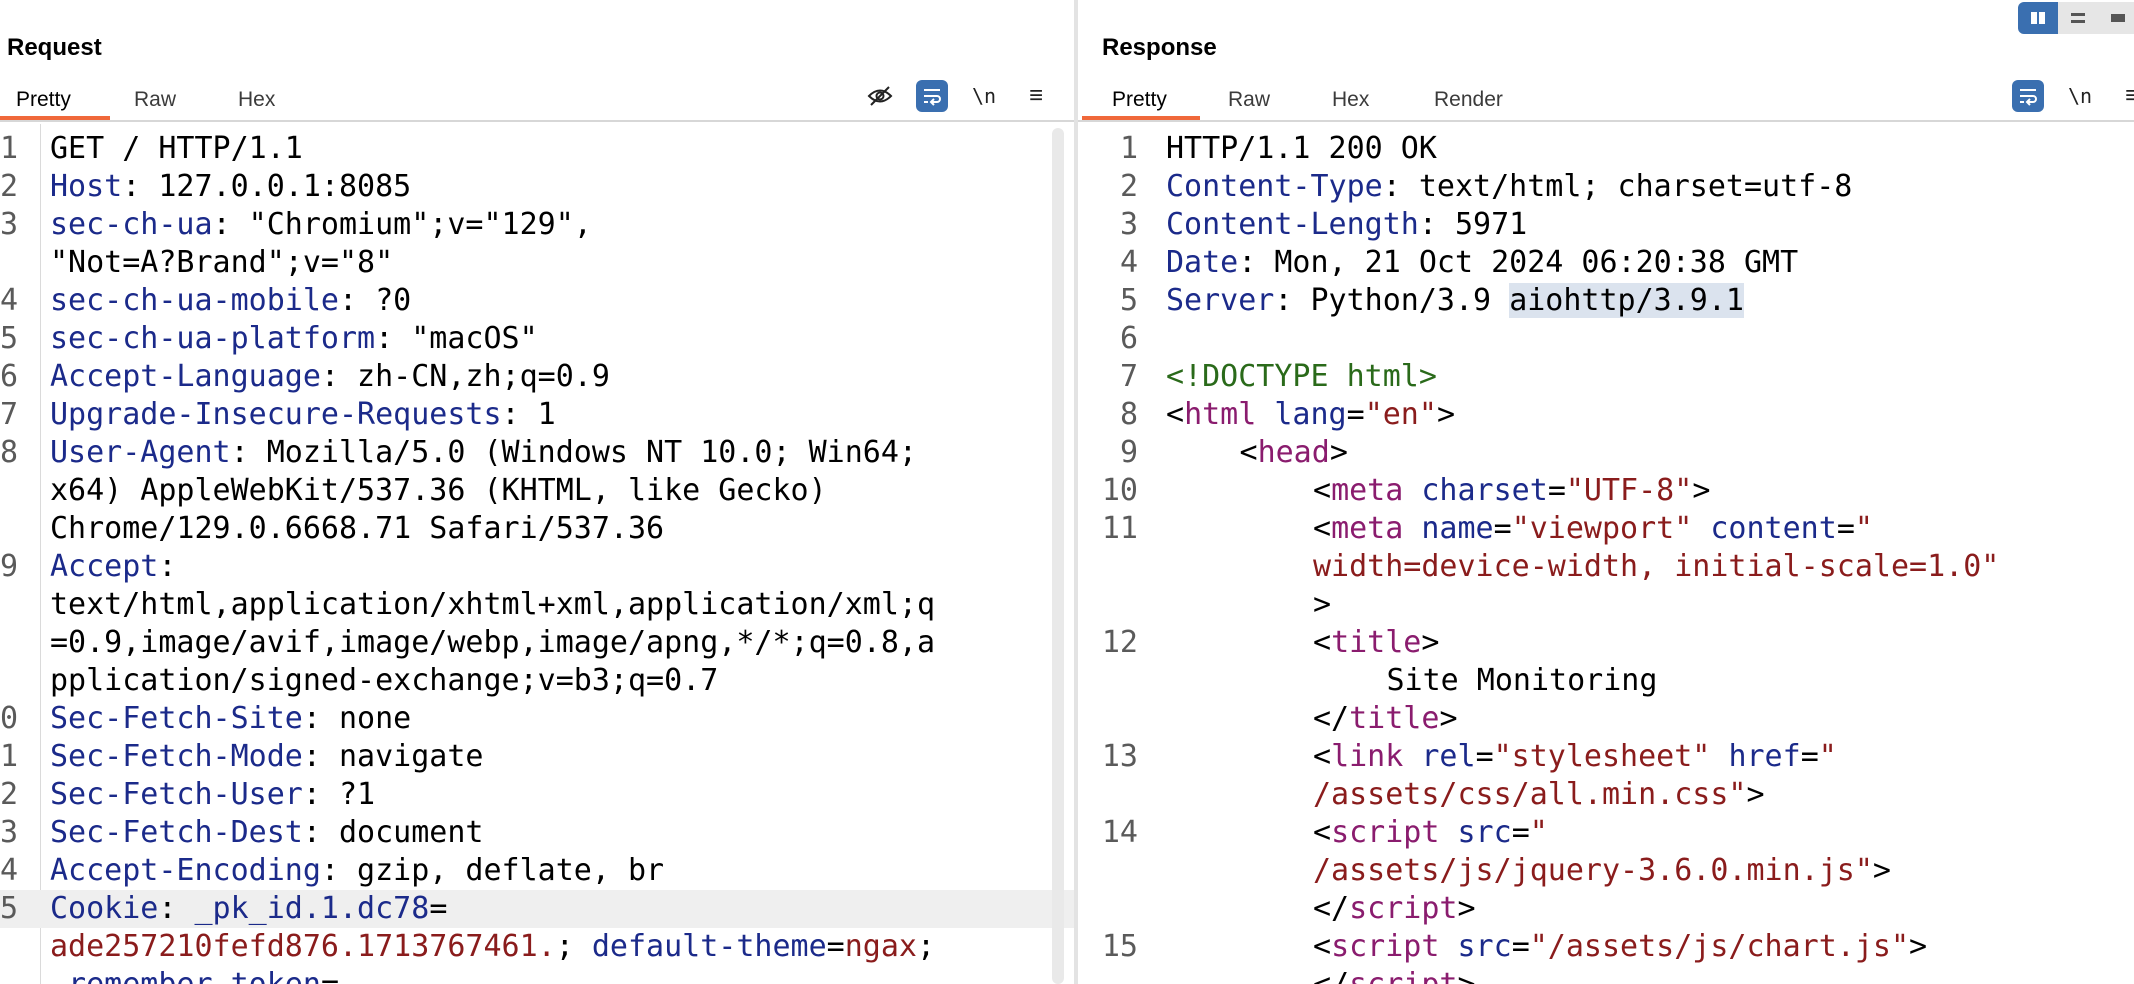 This screenshot has width=2134, height=984. Describe the element at coordinates (537, 149) in the screenshot. I see `code-line: 1 GET / HTTP/1.1` at that location.